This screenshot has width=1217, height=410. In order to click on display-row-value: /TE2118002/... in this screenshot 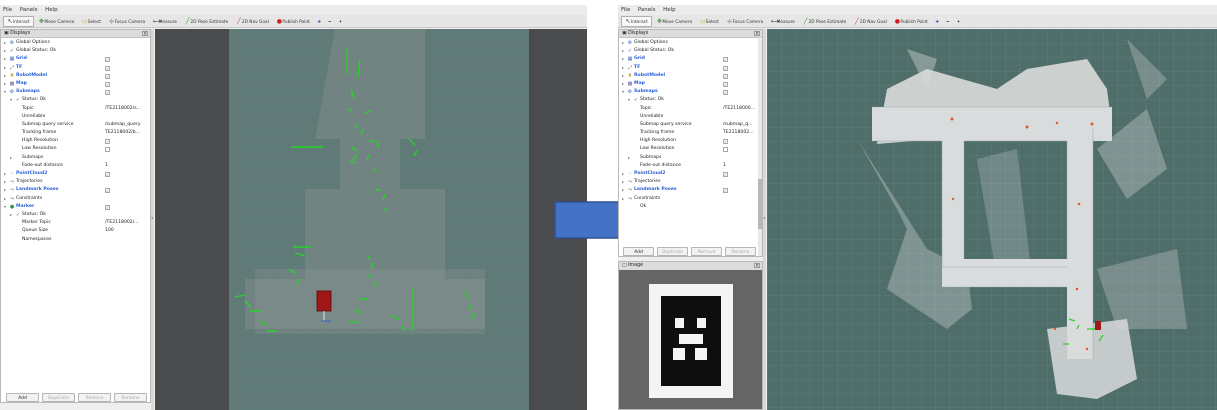, I will do `click(122, 223)`.